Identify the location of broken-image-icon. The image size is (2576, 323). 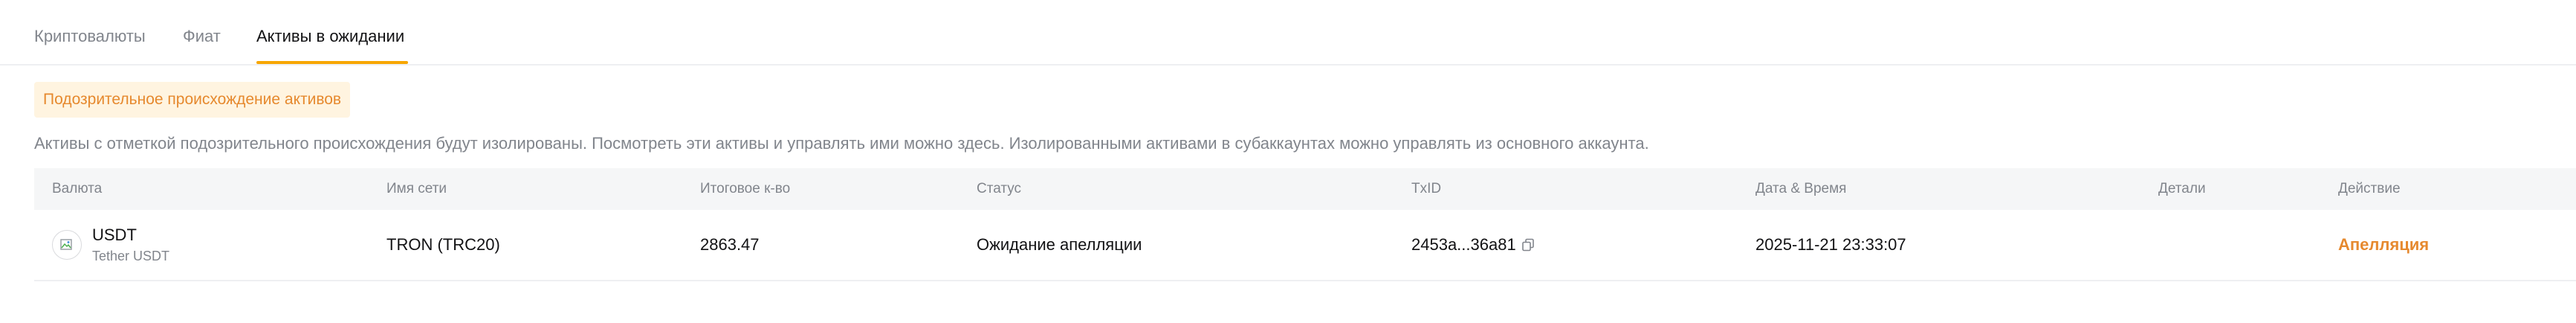
(67, 245).